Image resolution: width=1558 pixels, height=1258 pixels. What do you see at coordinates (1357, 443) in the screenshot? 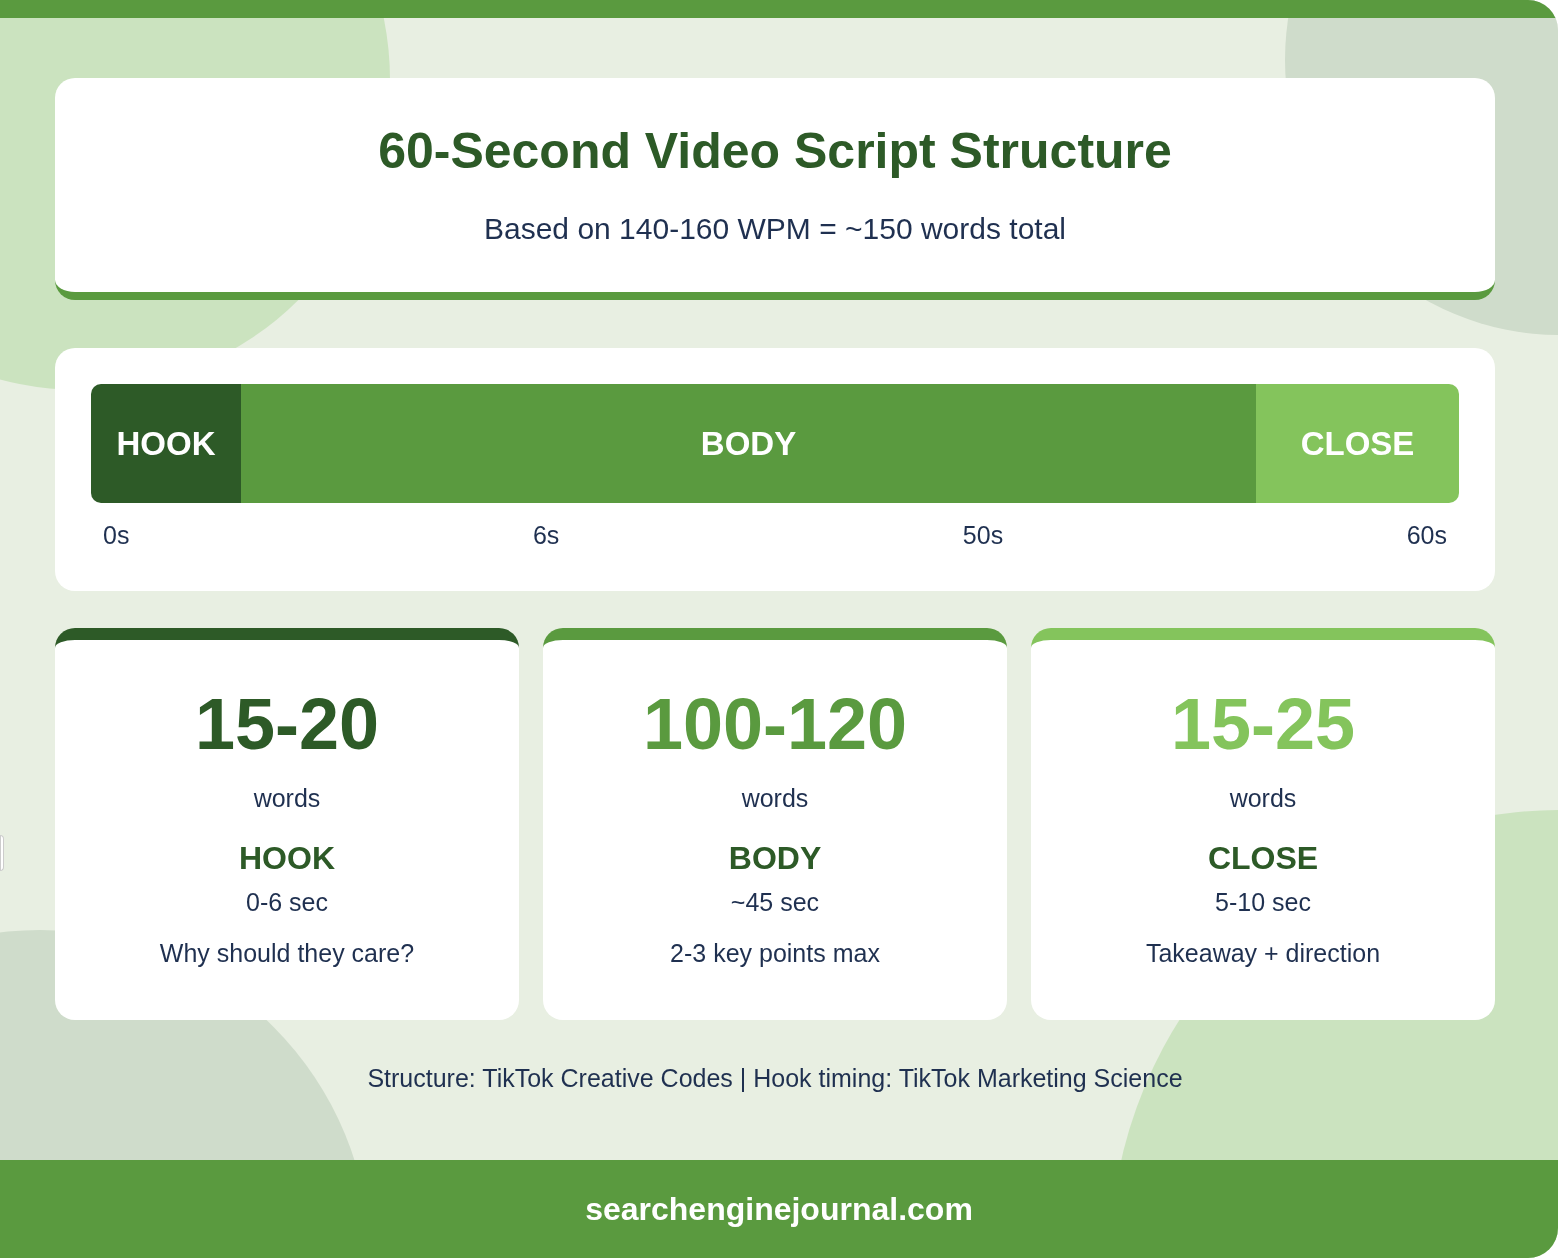
I see `timeline-segment: CLOSE` at bounding box center [1357, 443].